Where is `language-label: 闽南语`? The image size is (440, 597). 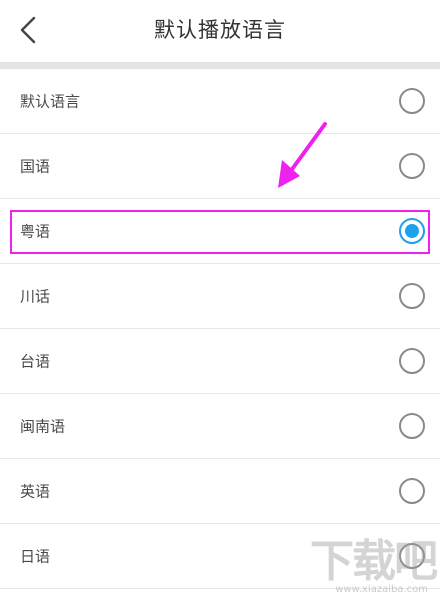
language-label: 闽南语 is located at coordinates (43, 426).